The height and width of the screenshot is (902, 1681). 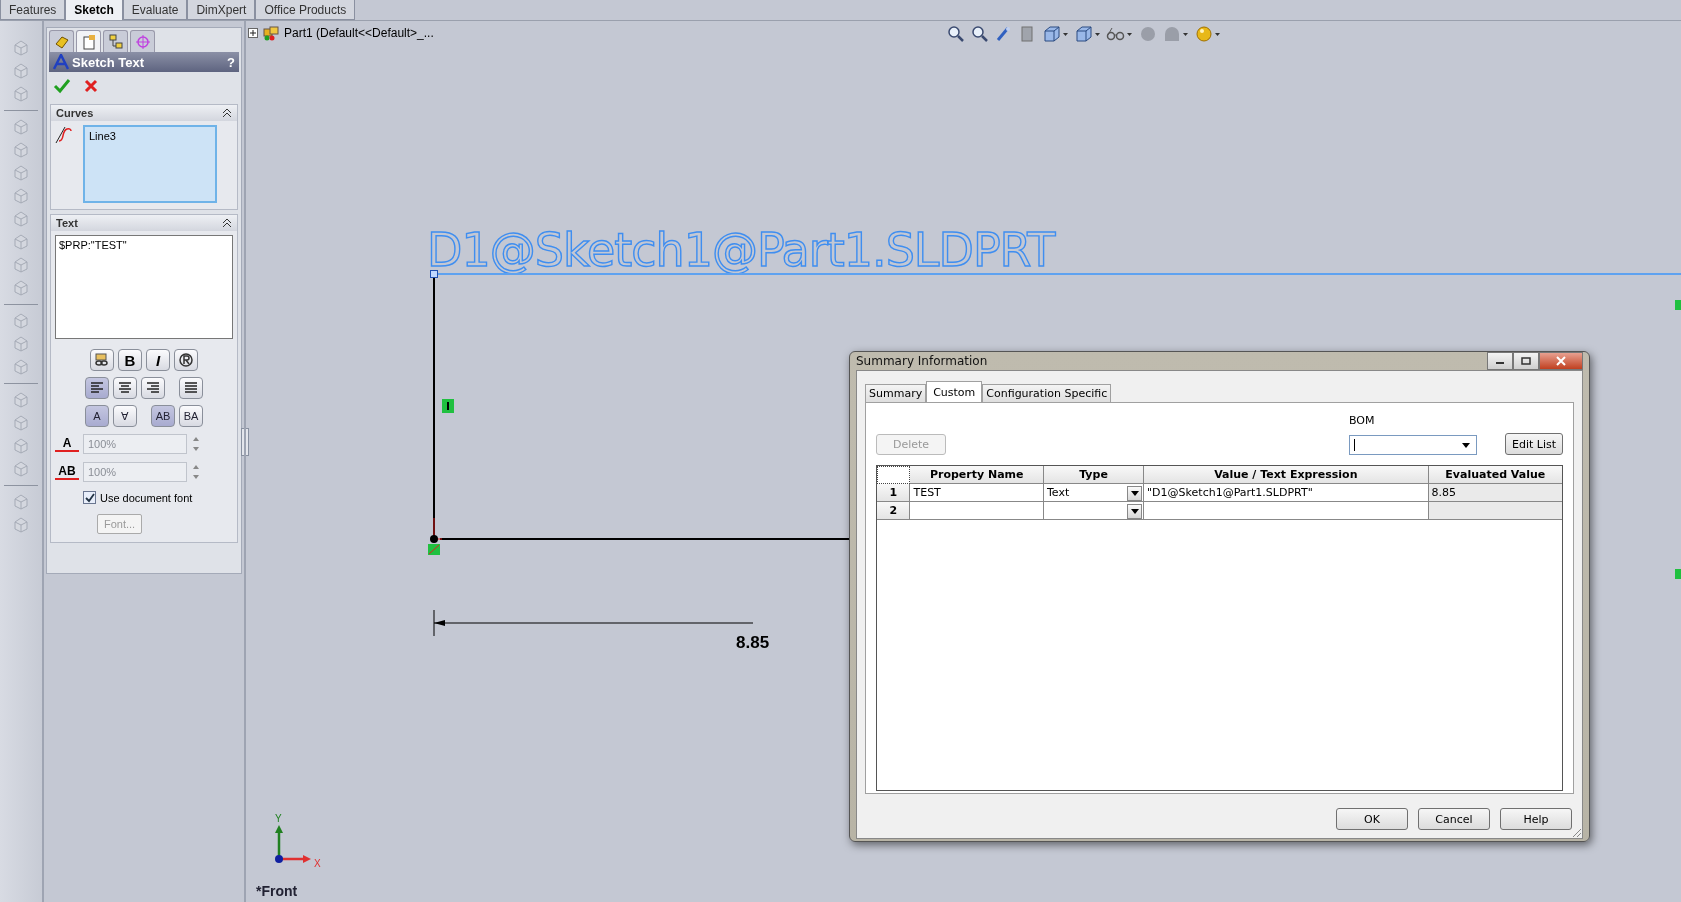 What do you see at coordinates (977, 493) in the screenshot?
I see `table-cell: TEST` at bounding box center [977, 493].